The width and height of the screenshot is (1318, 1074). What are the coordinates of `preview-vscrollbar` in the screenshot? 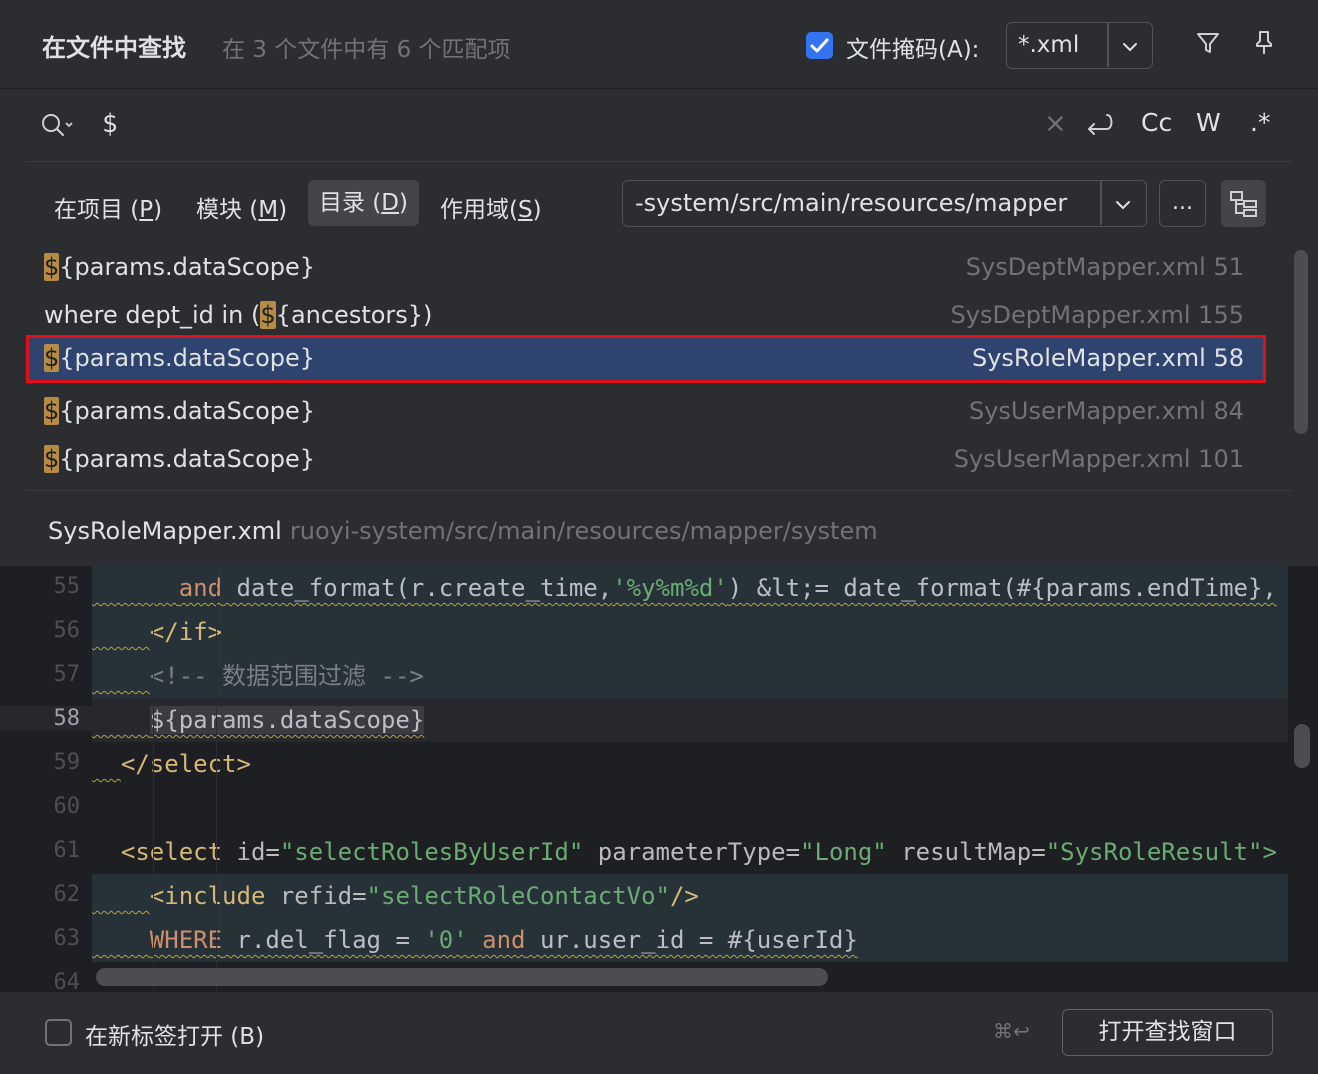 It's located at (1302, 746).